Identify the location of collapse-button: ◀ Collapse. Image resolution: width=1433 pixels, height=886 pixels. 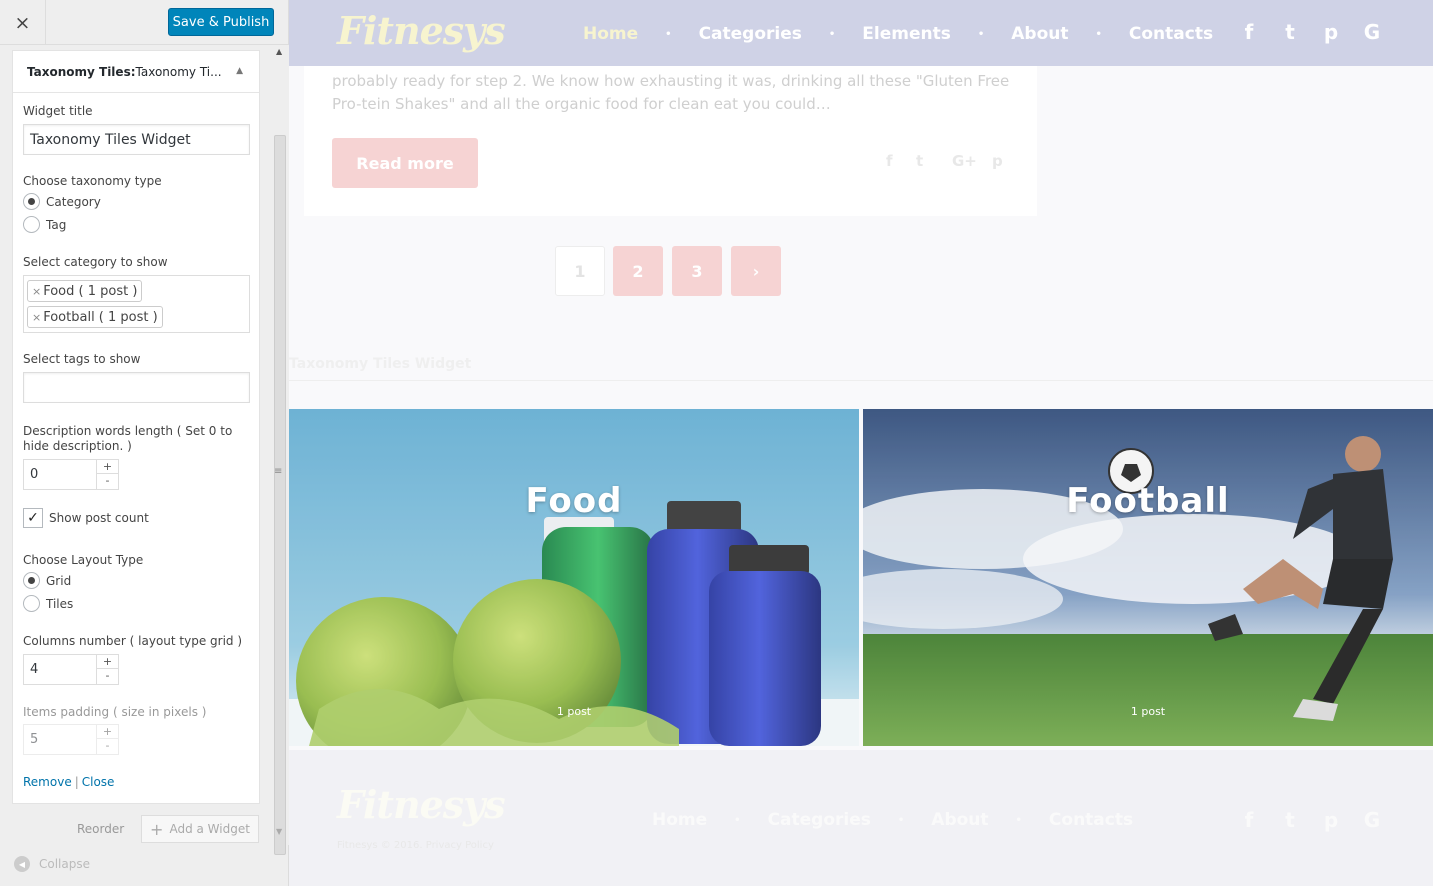
(52, 864).